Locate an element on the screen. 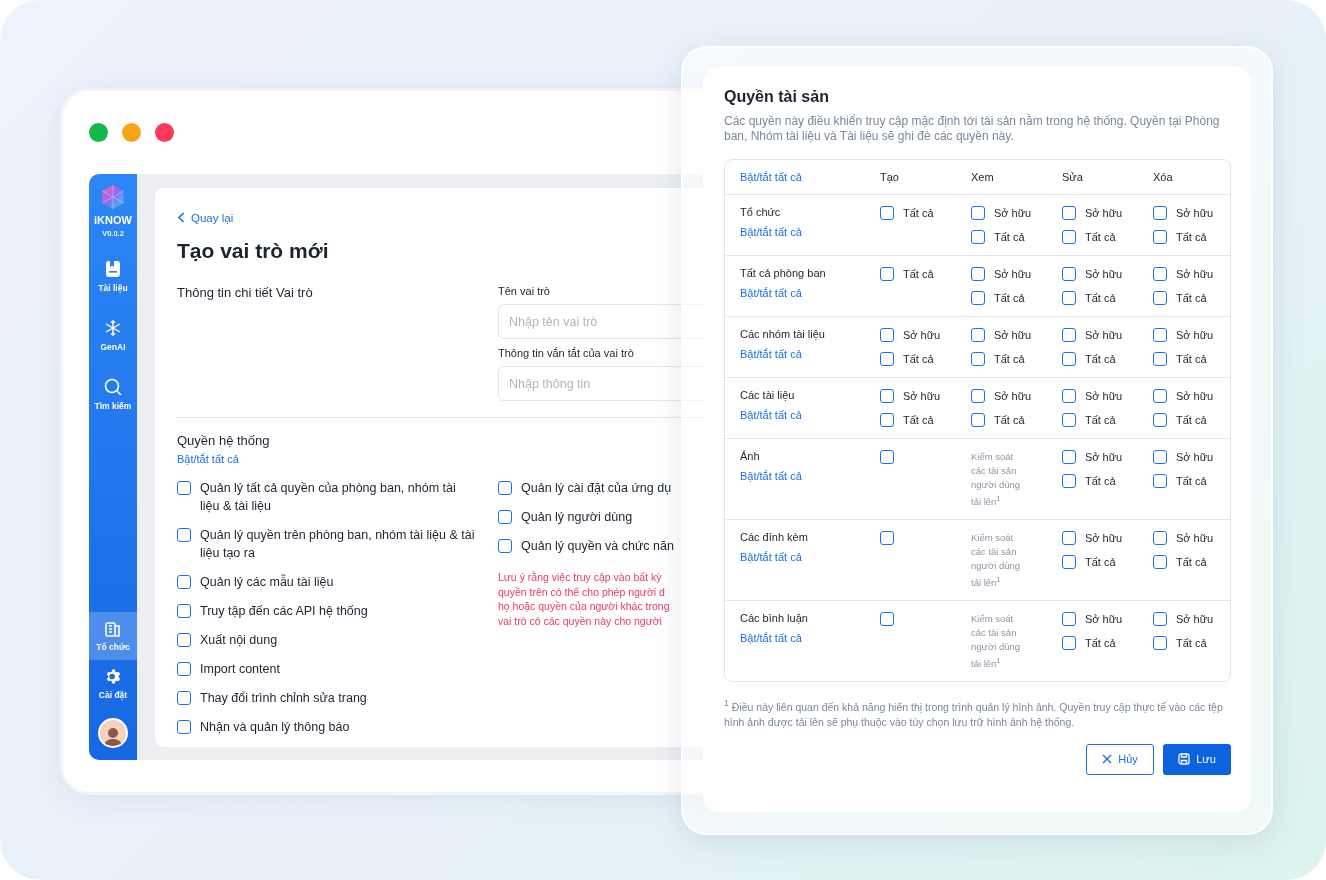 Image resolution: width=1326 pixels, height=880 pixels. row-label: Tất cả phòng ban is located at coordinates (783, 273).